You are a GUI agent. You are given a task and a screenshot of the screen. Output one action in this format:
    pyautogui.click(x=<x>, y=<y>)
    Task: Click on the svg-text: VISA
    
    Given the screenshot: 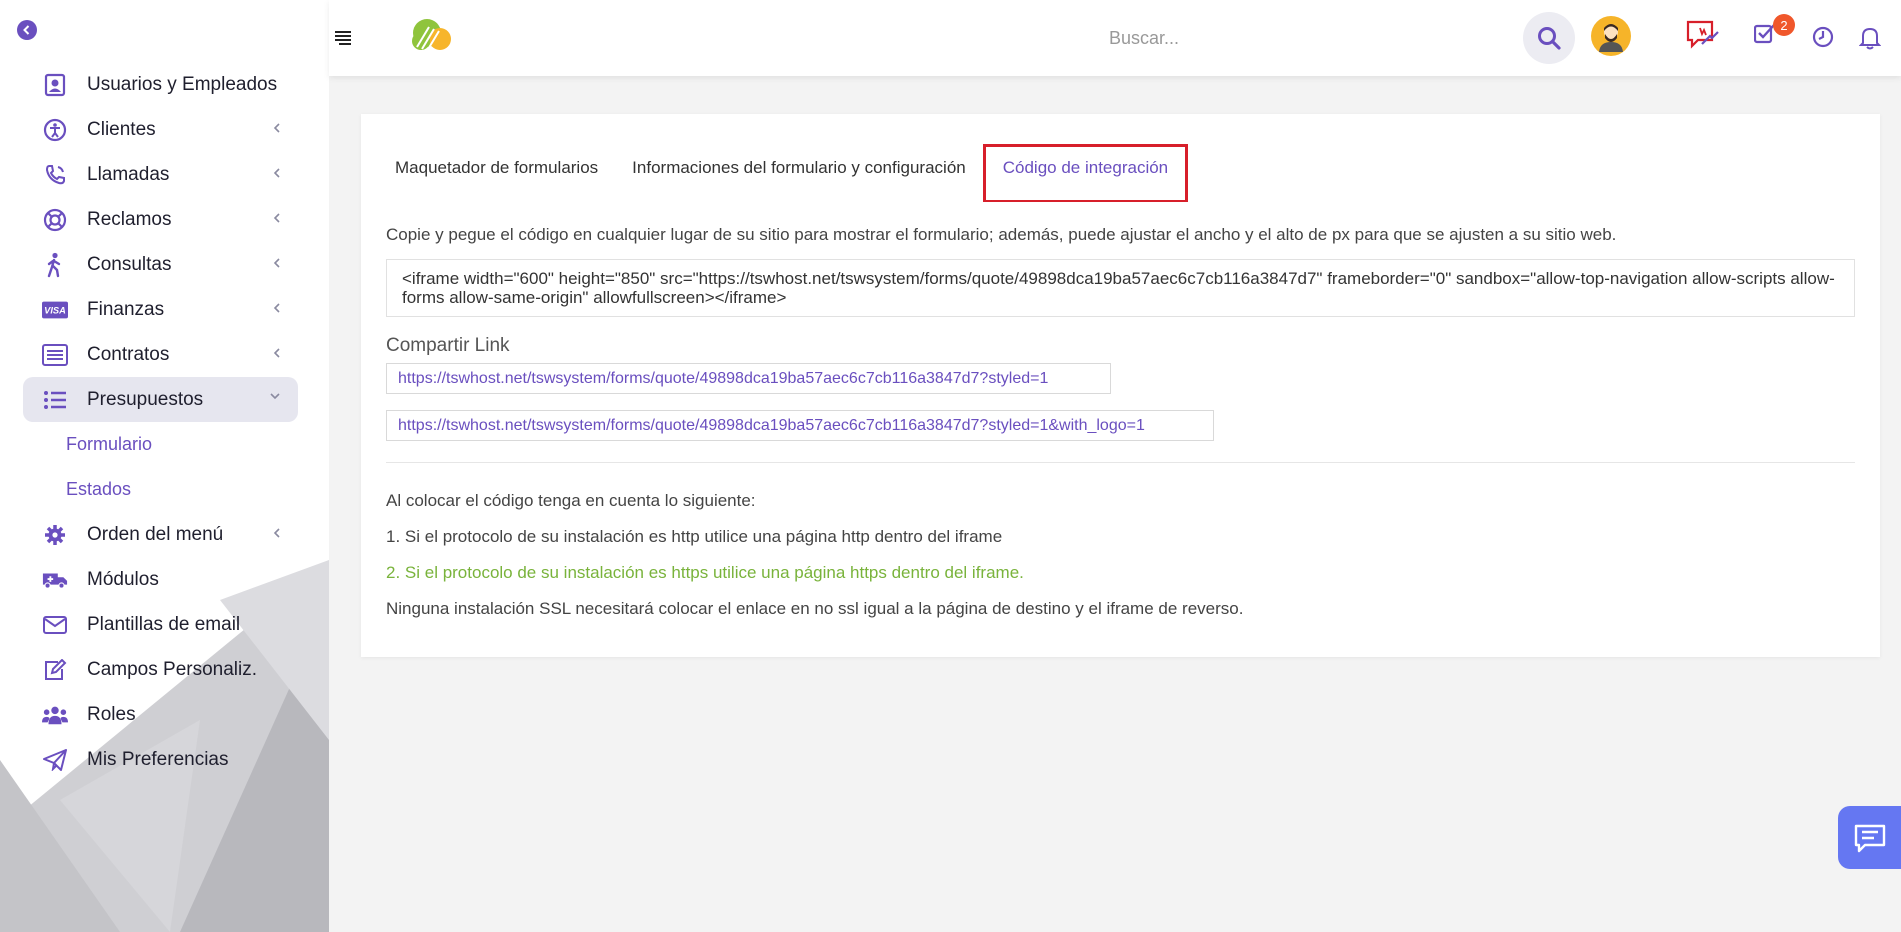 What is the action you would take?
    pyautogui.click(x=55, y=310)
    